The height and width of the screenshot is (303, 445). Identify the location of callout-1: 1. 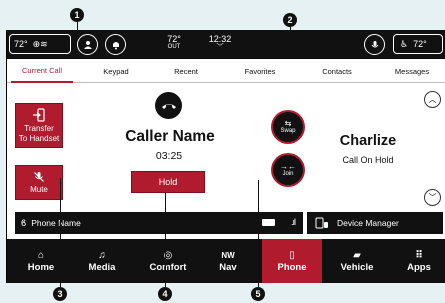
(77, 15).